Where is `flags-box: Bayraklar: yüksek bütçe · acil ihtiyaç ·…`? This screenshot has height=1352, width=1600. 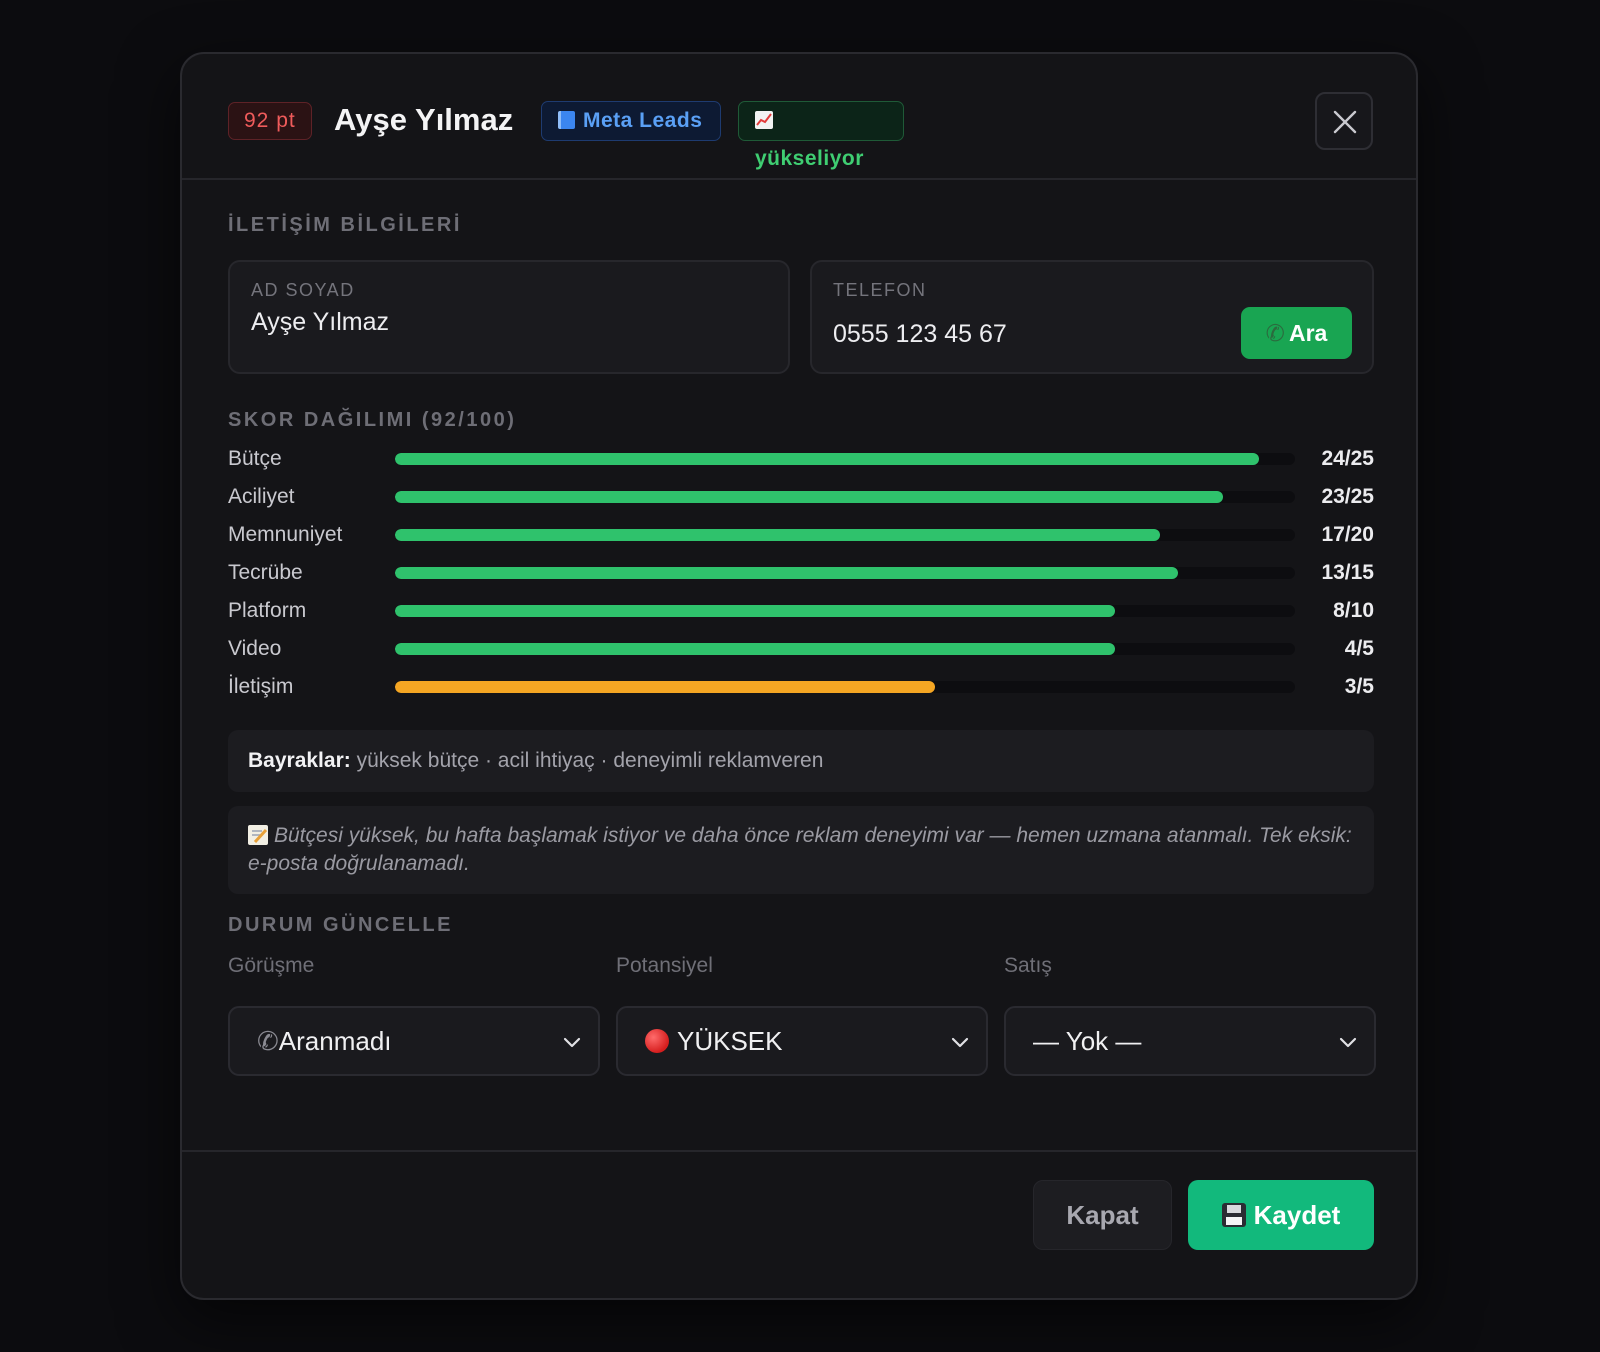 flags-box: Bayraklar: yüksek bütçe · acil ihtiyaç ·… is located at coordinates (801, 761).